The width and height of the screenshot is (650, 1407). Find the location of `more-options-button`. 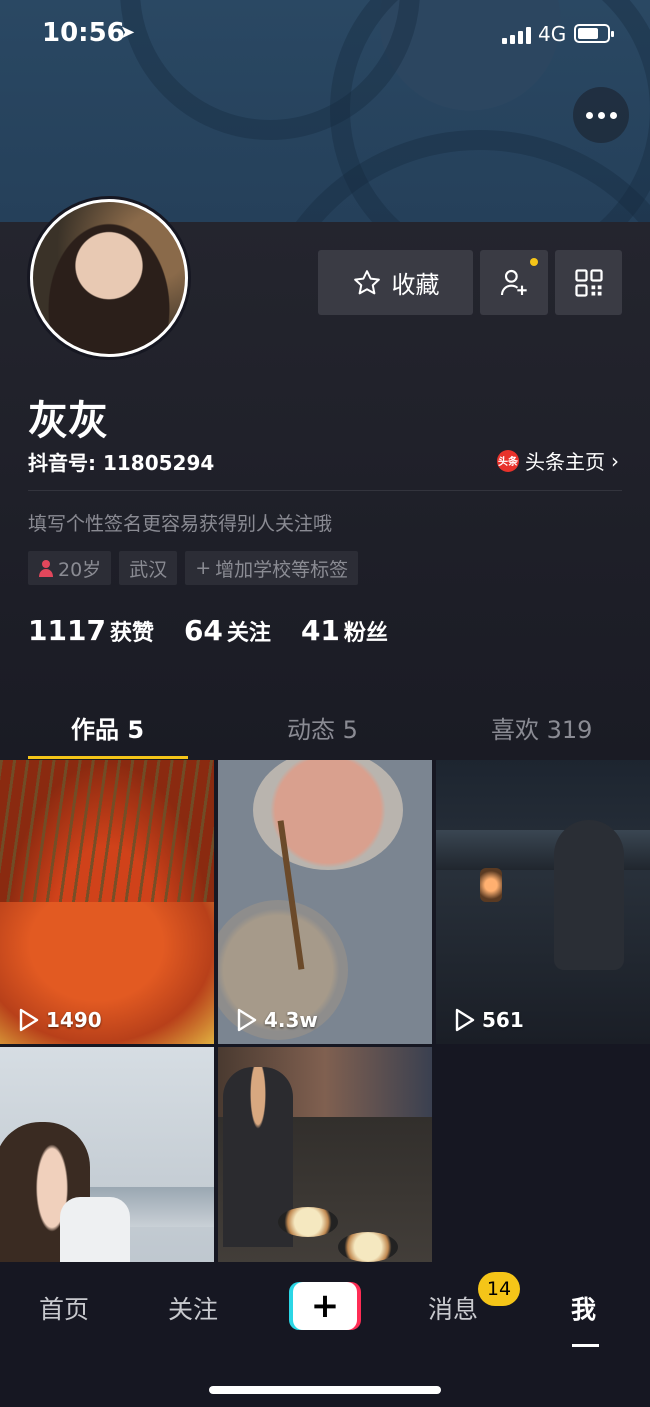

more-options-button is located at coordinates (601, 115).